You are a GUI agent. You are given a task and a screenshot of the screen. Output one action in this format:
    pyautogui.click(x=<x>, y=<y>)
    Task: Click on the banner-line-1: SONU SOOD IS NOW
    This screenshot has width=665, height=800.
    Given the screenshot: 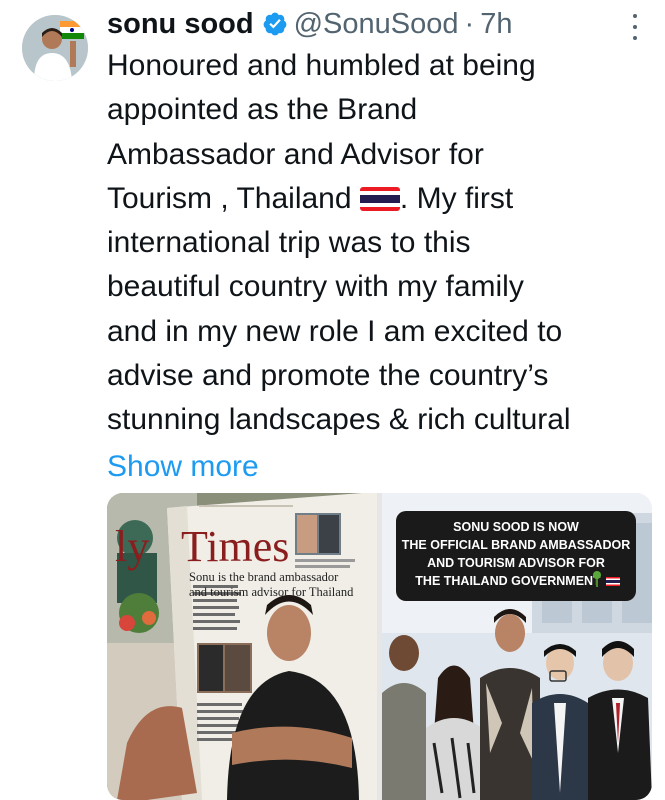 What is the action you would take?
    pyautogui.click(x=516, y=527)
    